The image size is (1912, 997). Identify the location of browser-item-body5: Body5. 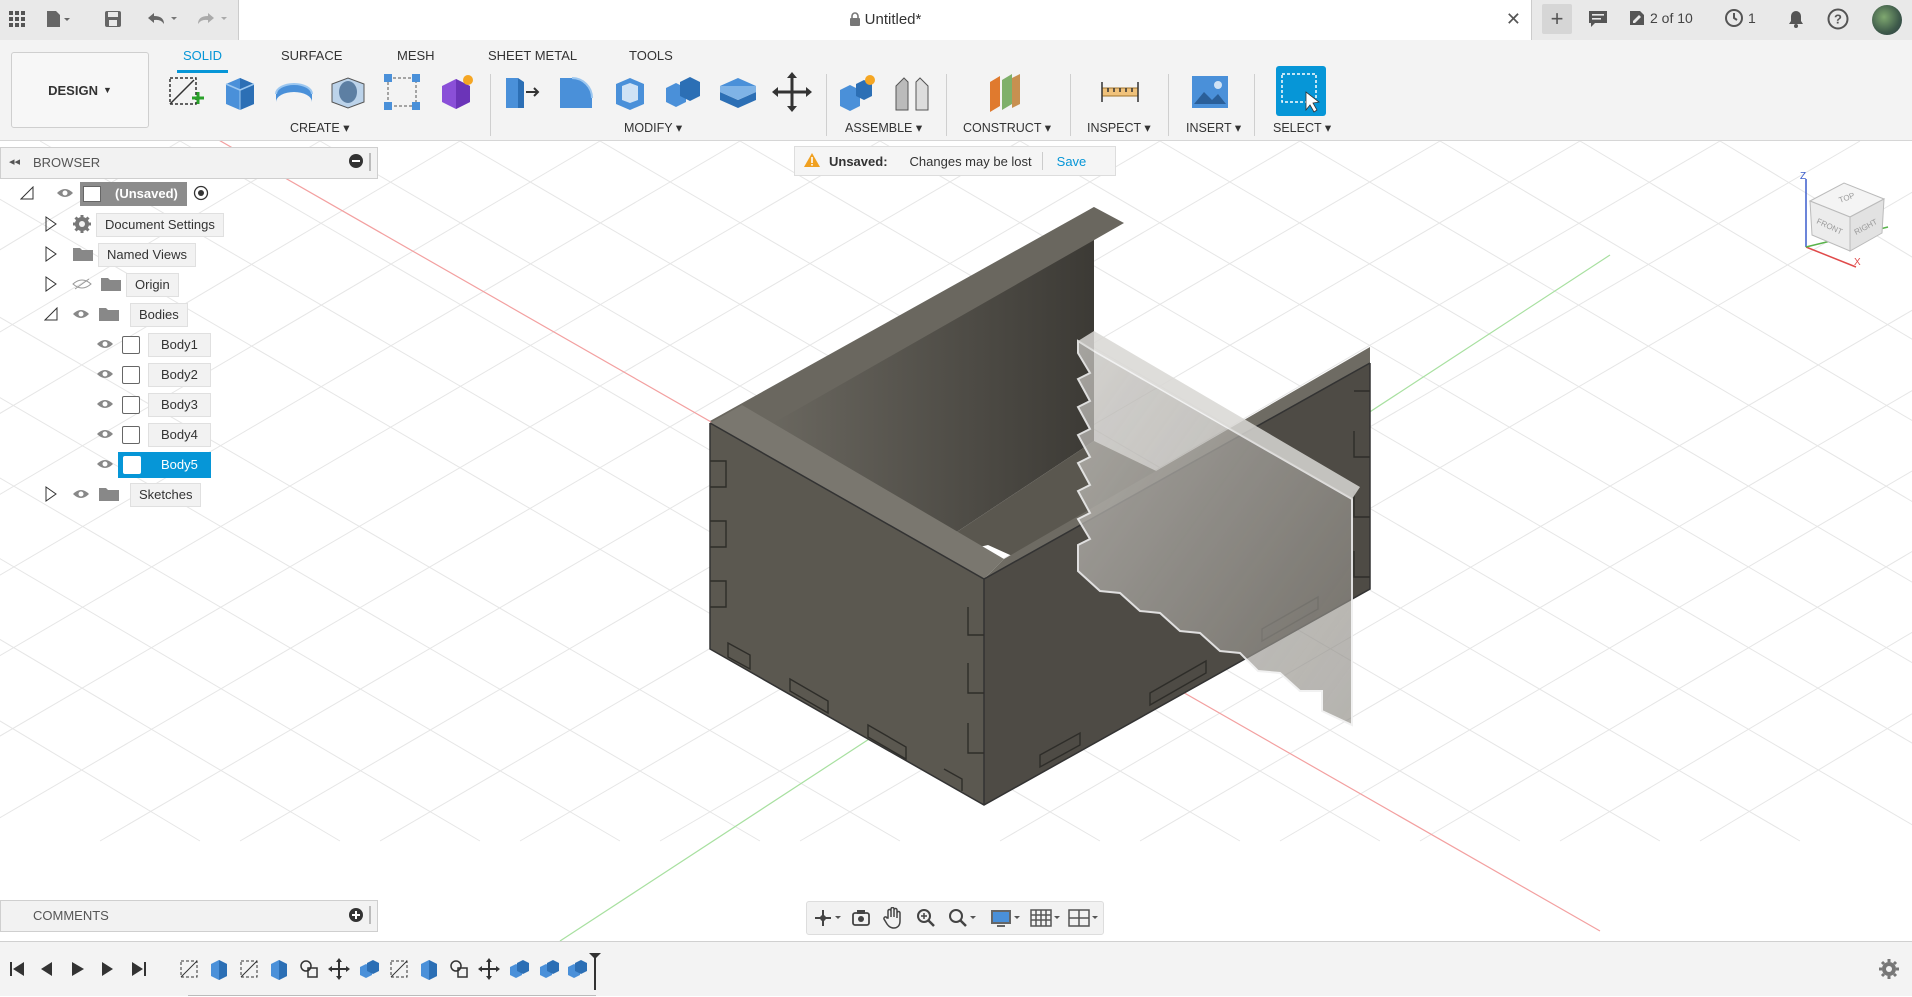
(153, 465).